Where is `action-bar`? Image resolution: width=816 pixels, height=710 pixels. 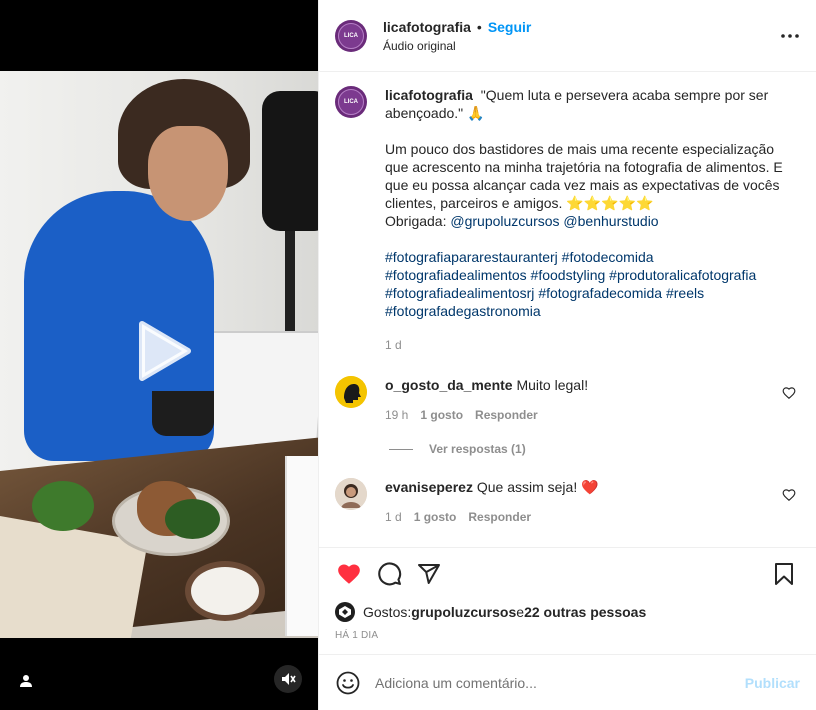
action-bar is located at coordinates (567, 573).